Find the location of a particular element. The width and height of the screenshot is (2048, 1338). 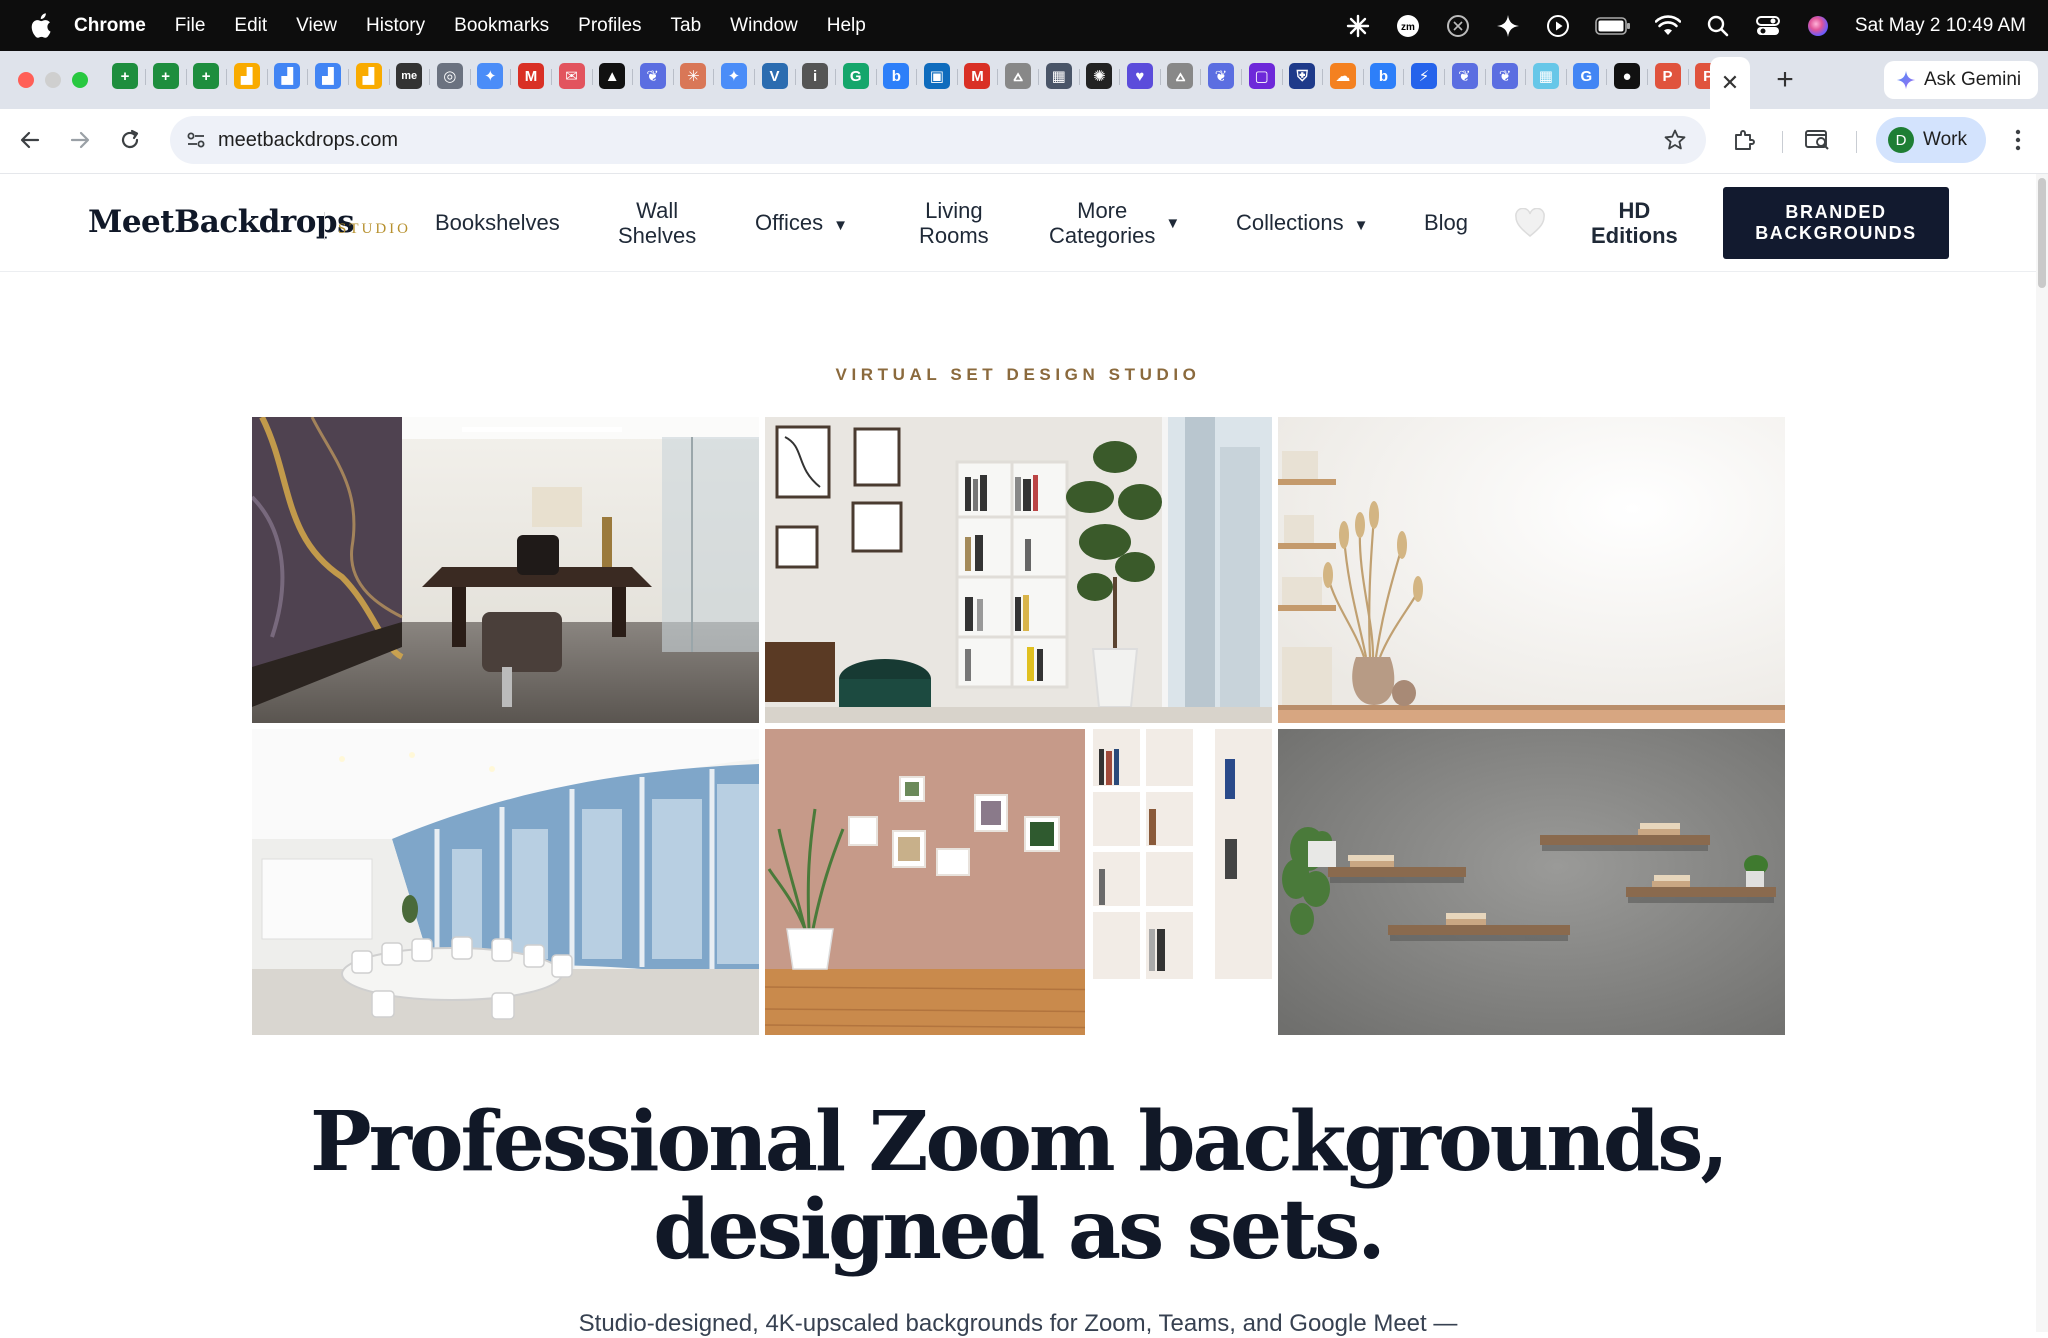

openai-icon: ✺ is located at coordinates (1103, 76).